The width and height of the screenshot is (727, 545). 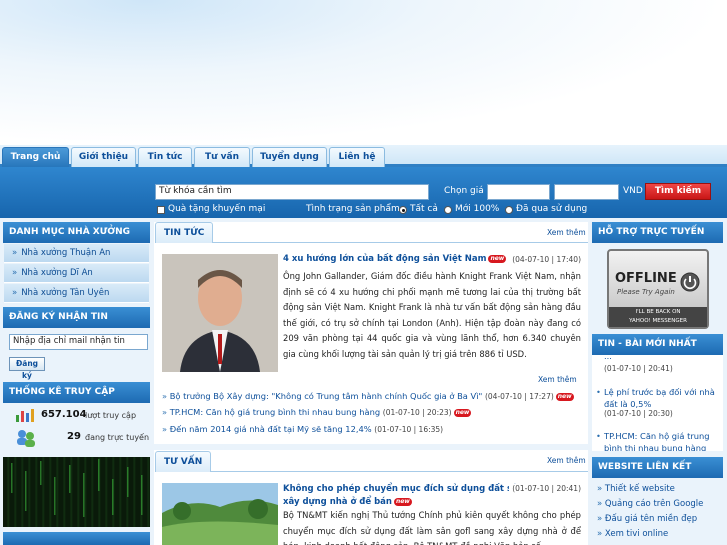 I want to click on tab-advice: Tư vấn, so click(x=222, y=157).